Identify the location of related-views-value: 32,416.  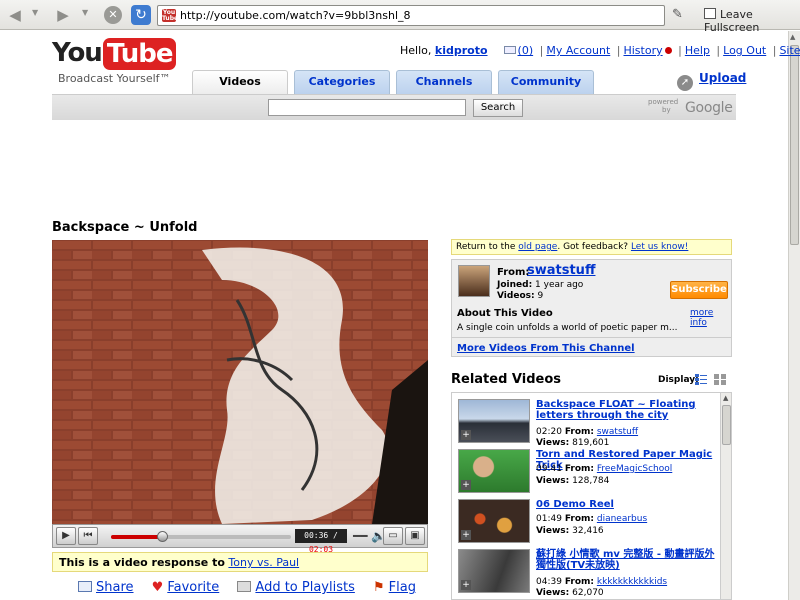
(588, 531).